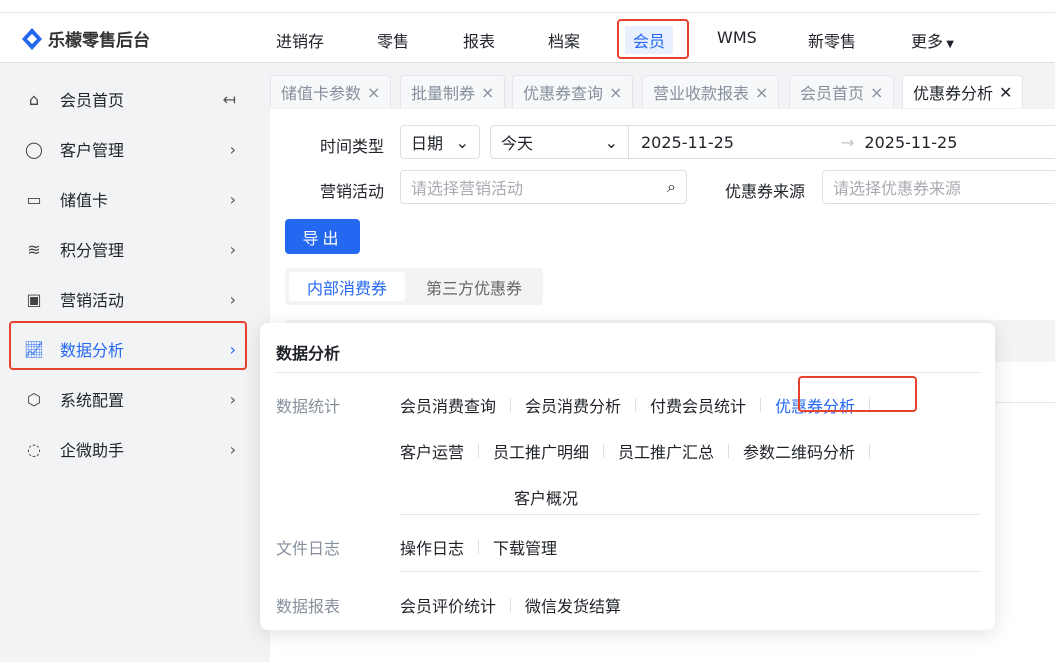 This screenshot has height=662, width=1055. I want to click on tab-member-home: 会员首页 ×, so click(842, 91).